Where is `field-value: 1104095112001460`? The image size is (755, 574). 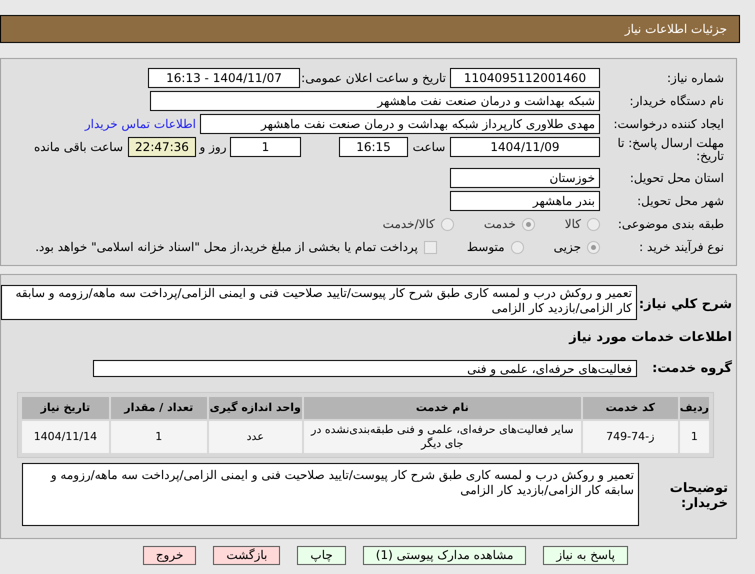
field-value: 1104095112001460 is located at coordinates (525, 78).